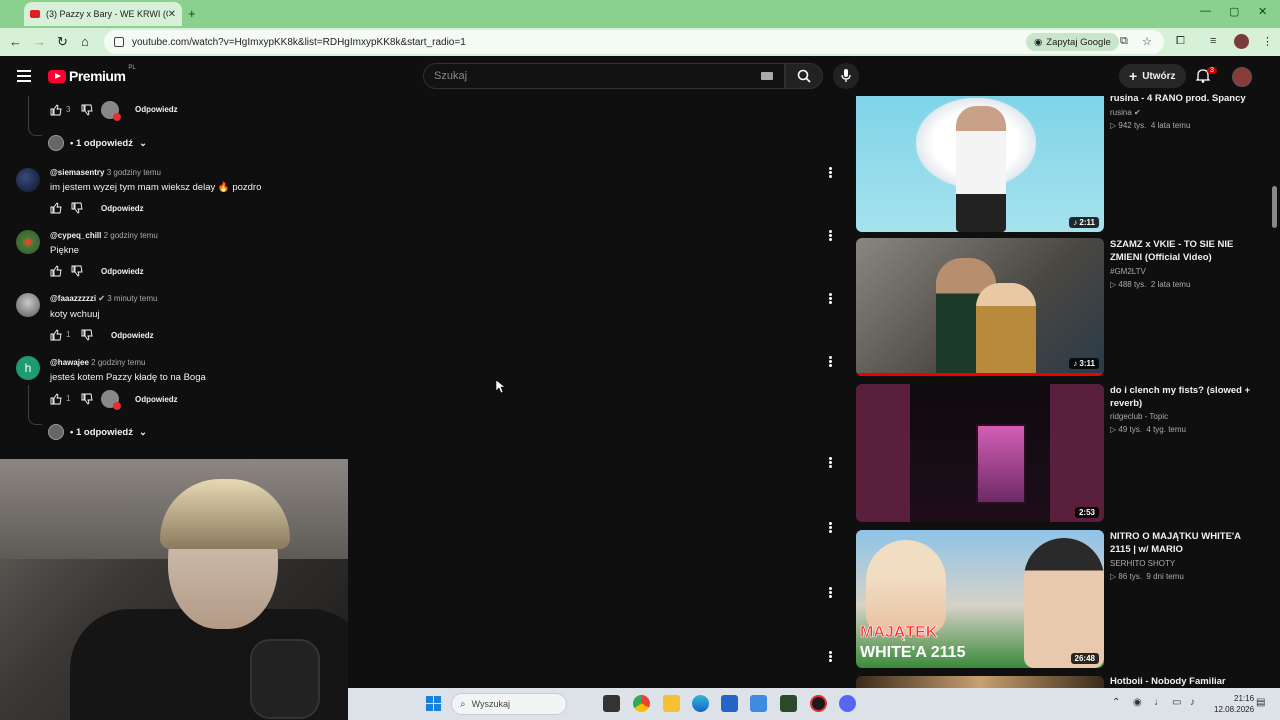 This screenshot has width=1280, height=720. Describe the element at coordinates (24, 76) in the screenshot. I see `menu-icon` at that location.